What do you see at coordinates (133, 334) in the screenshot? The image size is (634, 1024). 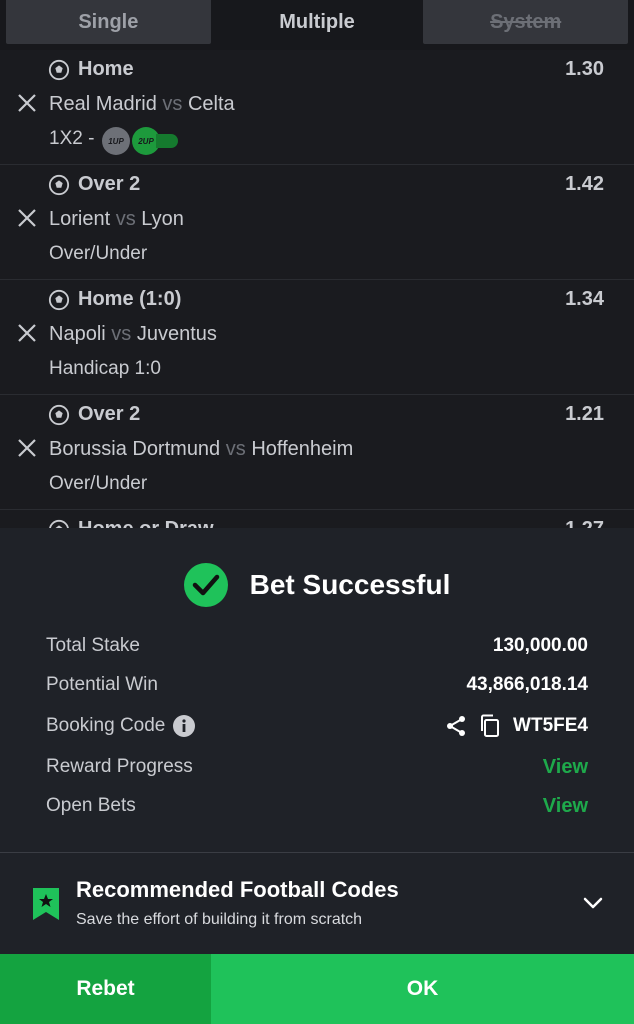 I see `bet-match: Napoli vs Juventus` at bounding box center [133, 334].